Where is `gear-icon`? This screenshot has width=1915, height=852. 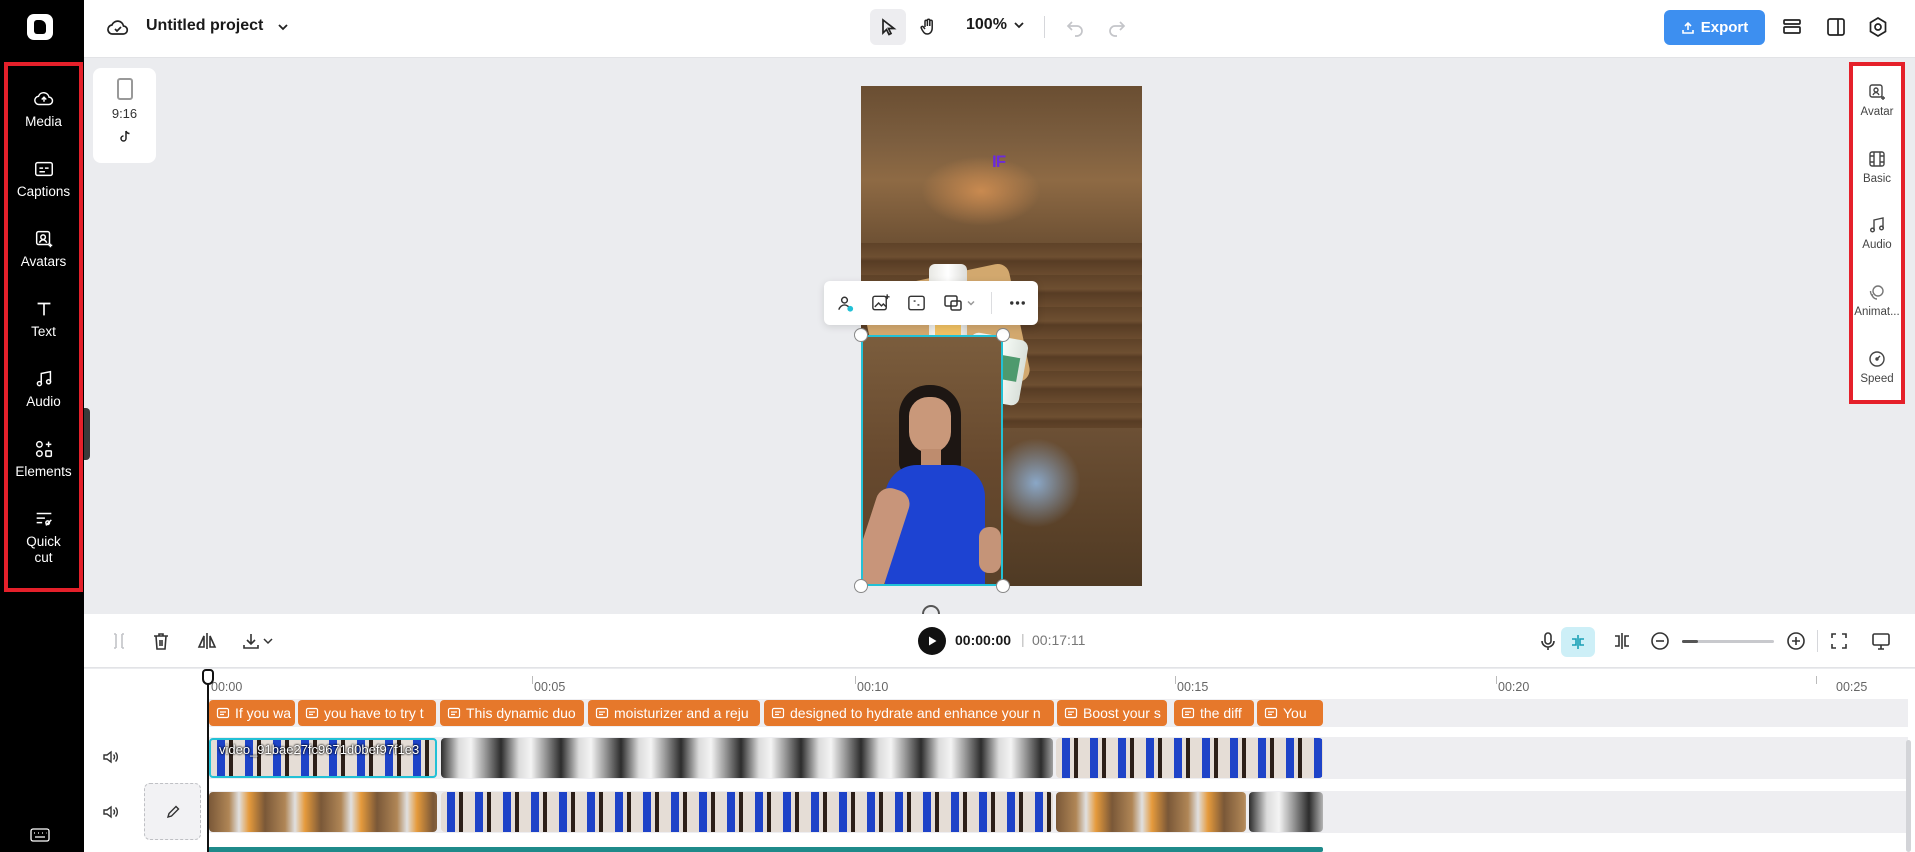
gear-icon is located at coordinates (1878, 27).